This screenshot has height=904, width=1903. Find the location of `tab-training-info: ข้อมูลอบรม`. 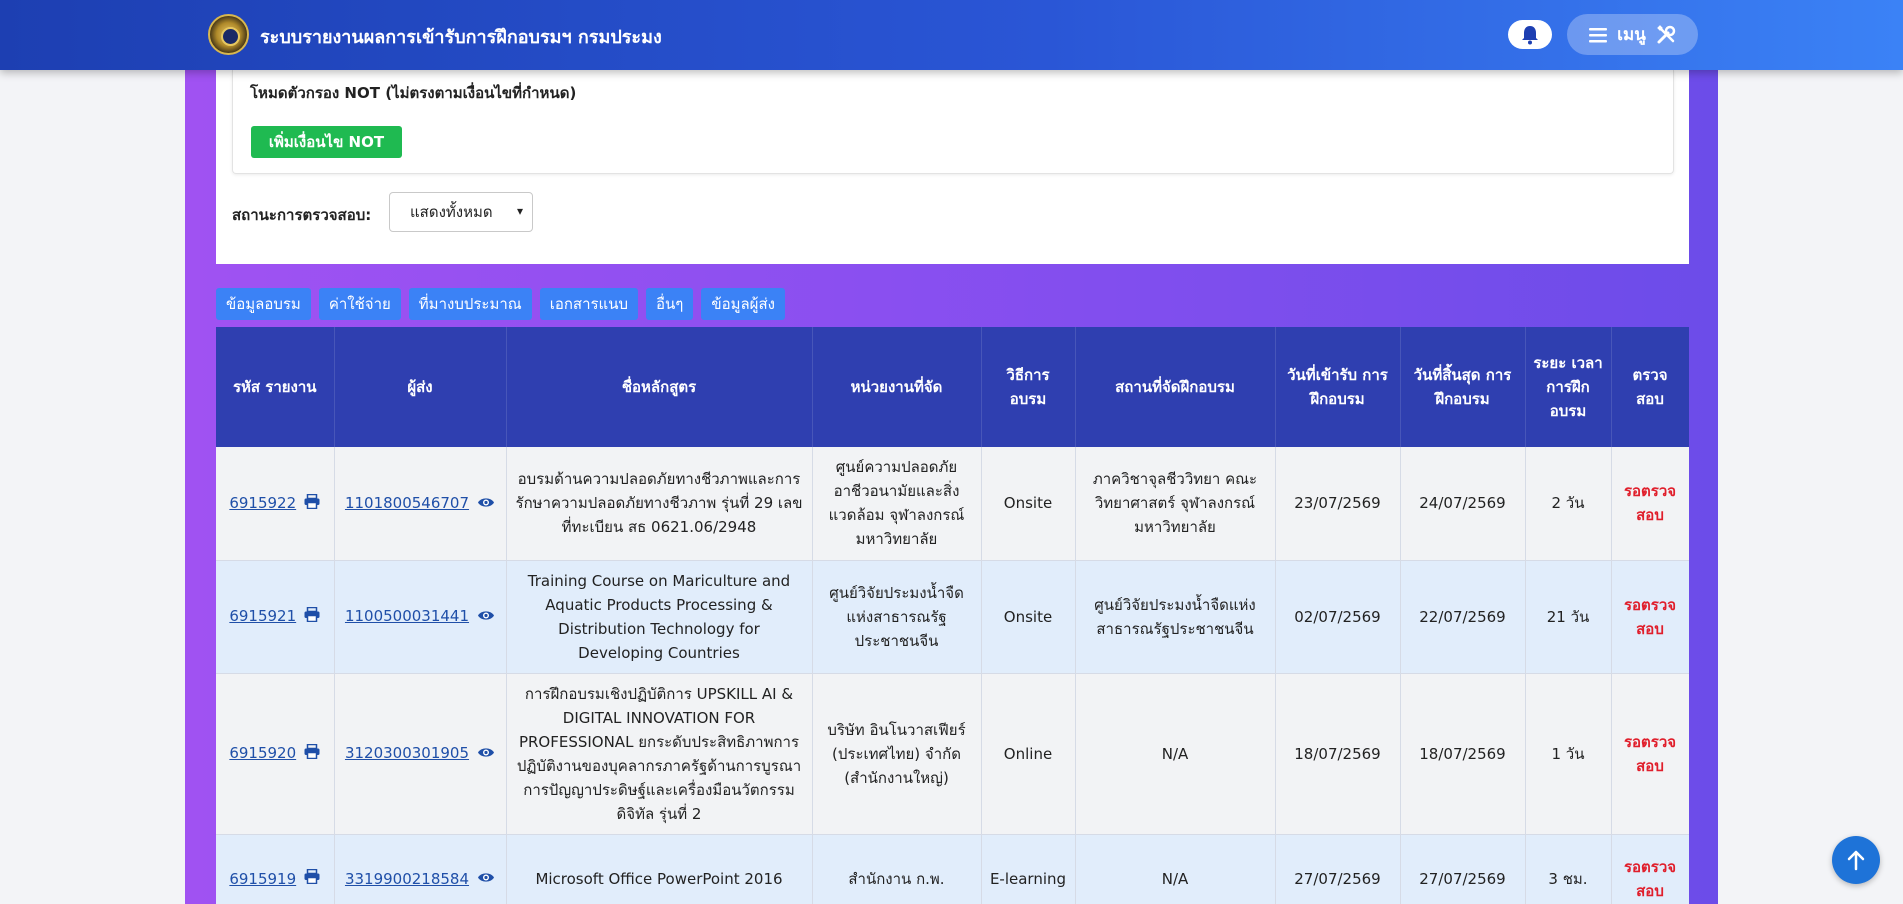

tab-training-info: ข้อมูลอบรม is located at coordinates (263, 304).